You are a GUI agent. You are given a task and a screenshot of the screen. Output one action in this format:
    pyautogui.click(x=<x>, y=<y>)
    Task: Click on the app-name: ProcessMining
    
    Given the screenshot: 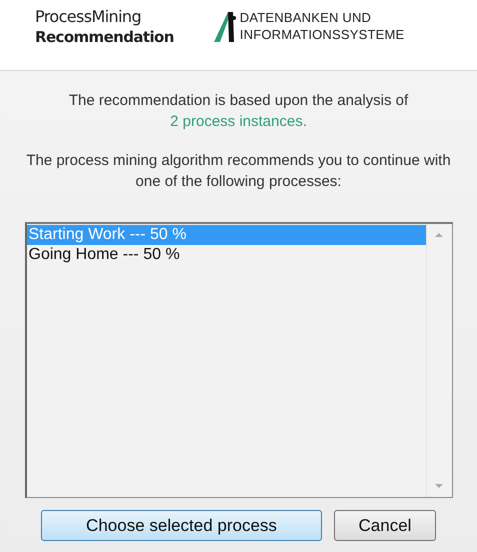 What is the action you would take?
    pyautogui.click(x=88, y=17)
    